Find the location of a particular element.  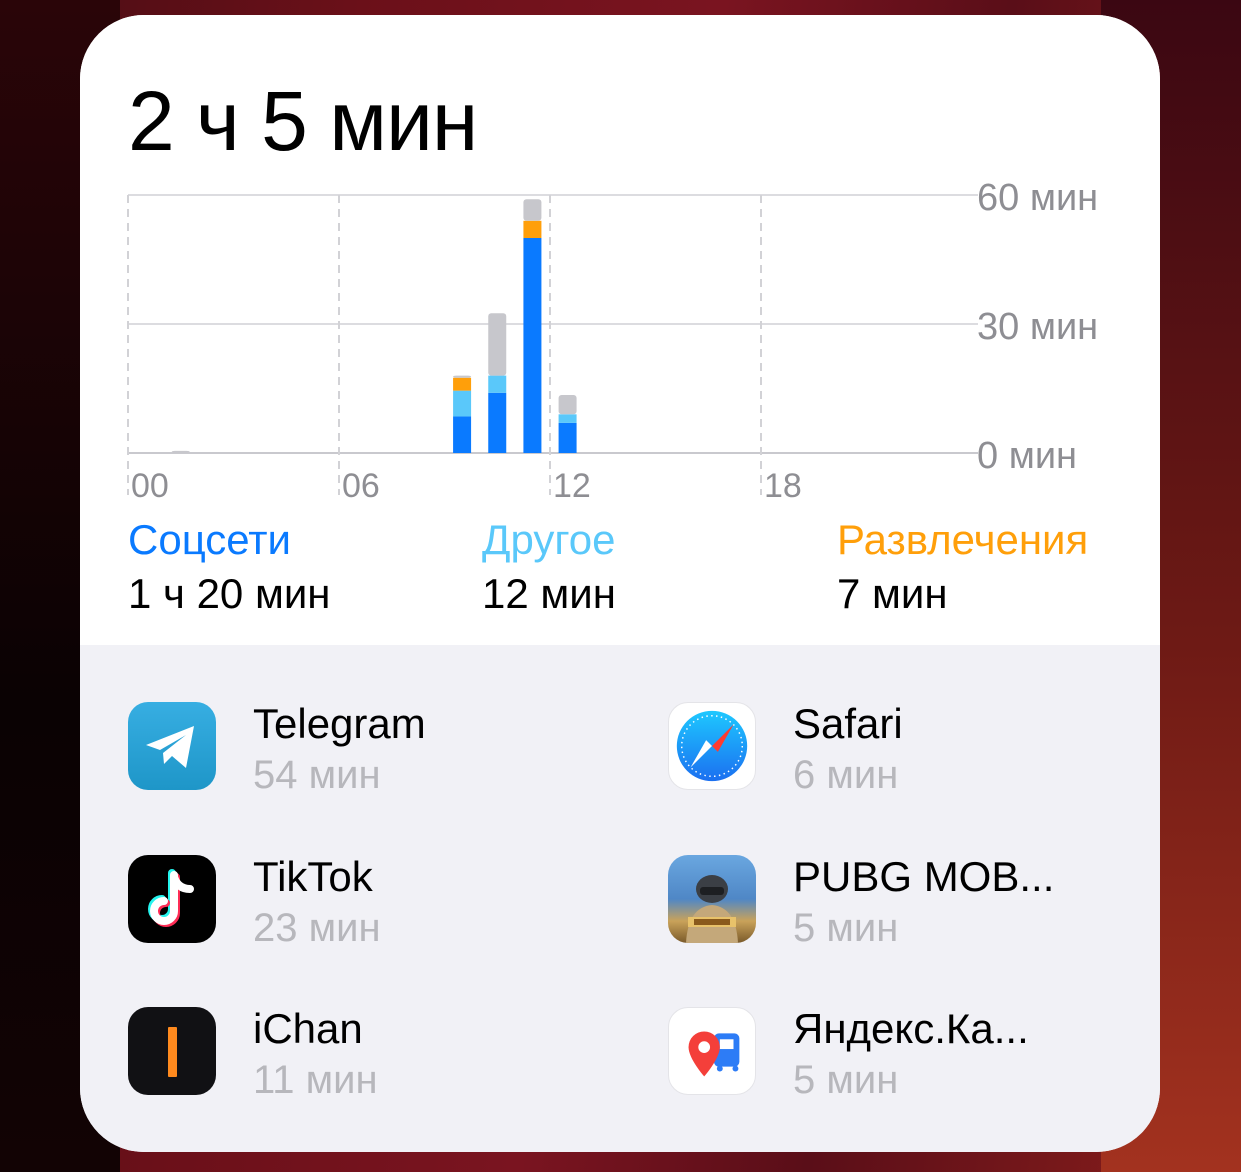

app-item-pubg: PUBG MOB... 5 мин is located at coordinates (908, 901).